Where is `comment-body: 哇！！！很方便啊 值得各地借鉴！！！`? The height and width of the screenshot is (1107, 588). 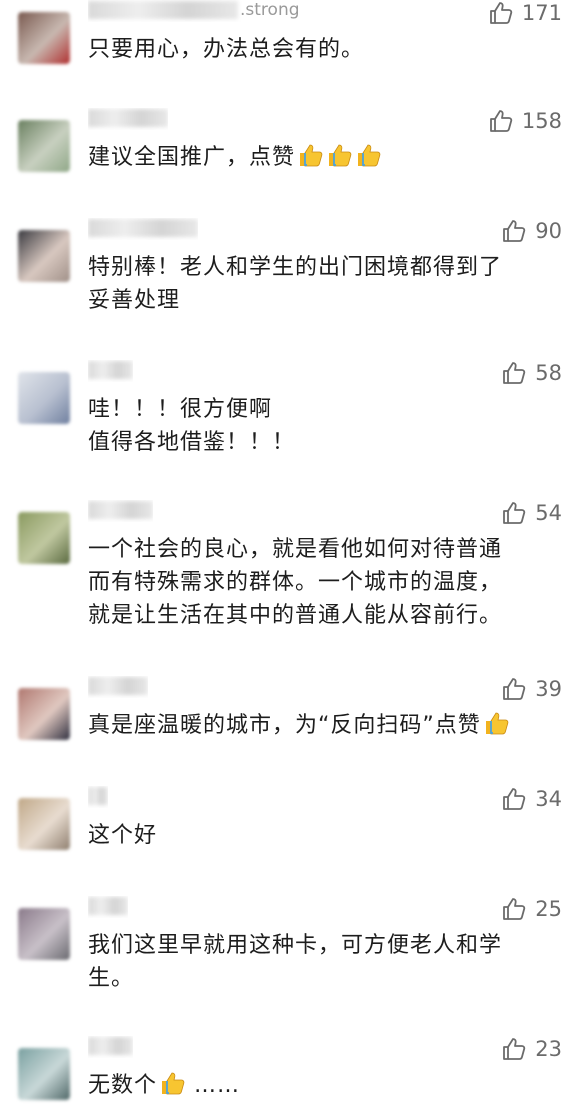
comment-body: 哇！！！很方便啊 值得各地借鉴！！！ is located at coordinates (192, 426).